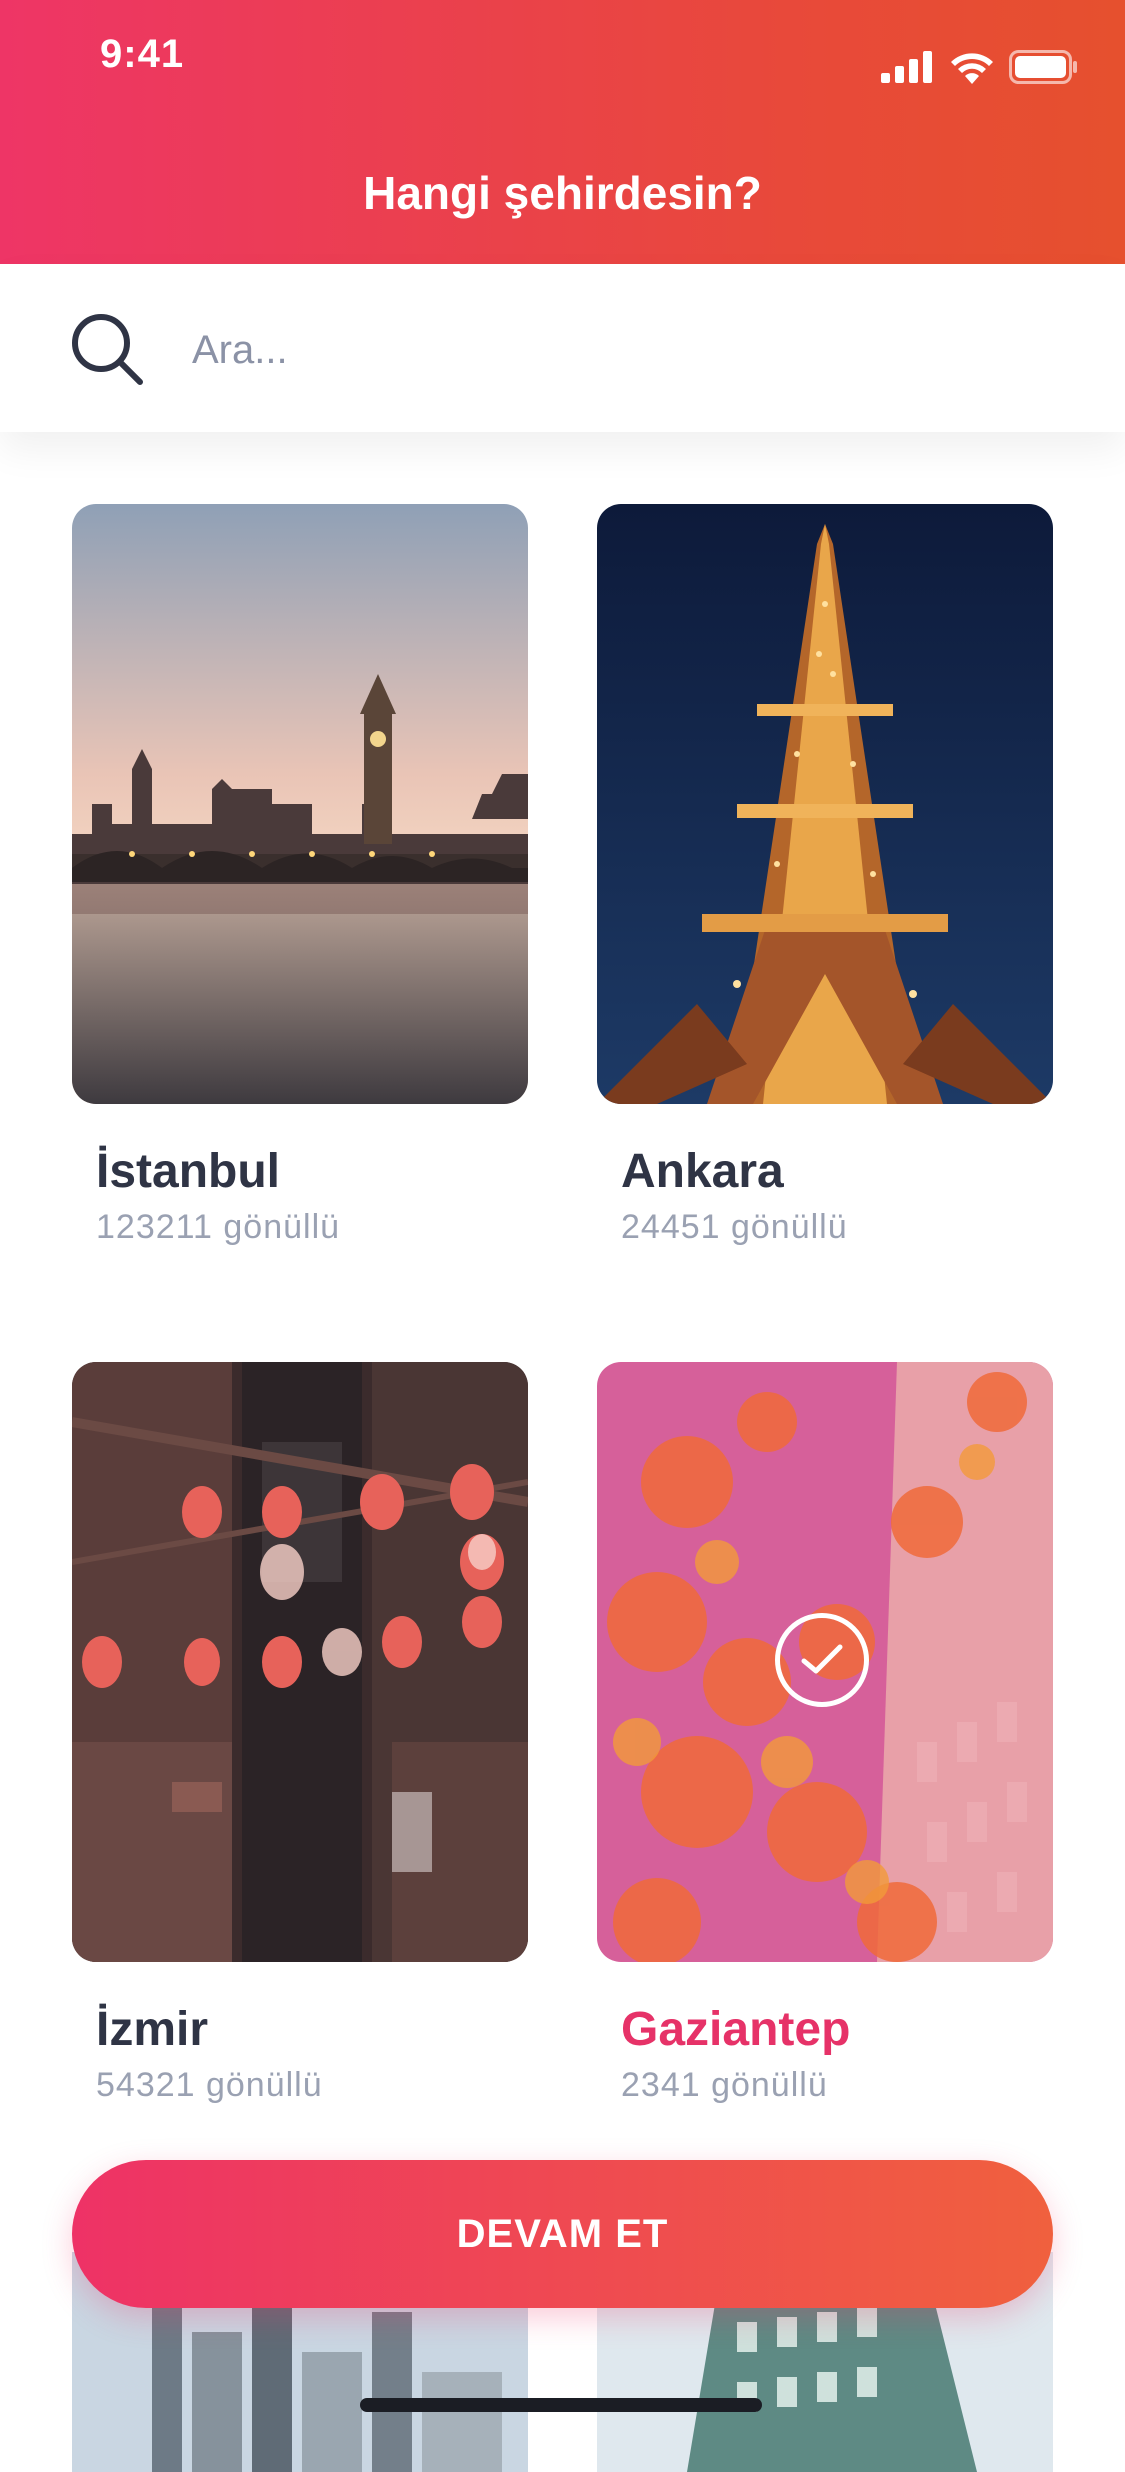 The image size is (1125, 2472). I want to click on status-icons, so click(980, 67).